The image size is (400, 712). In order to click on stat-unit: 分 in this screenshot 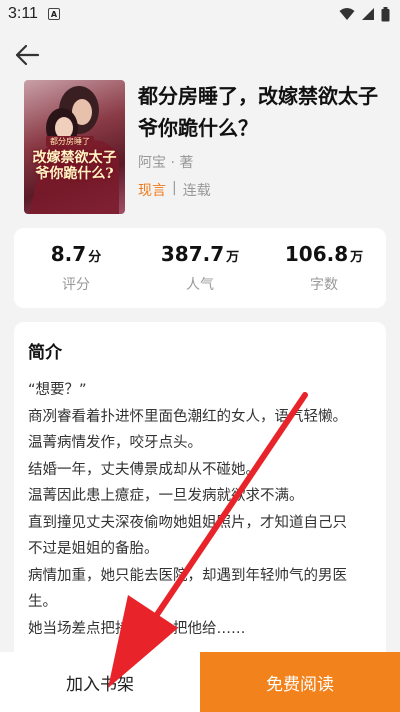, I will do `click(95, 257)`.